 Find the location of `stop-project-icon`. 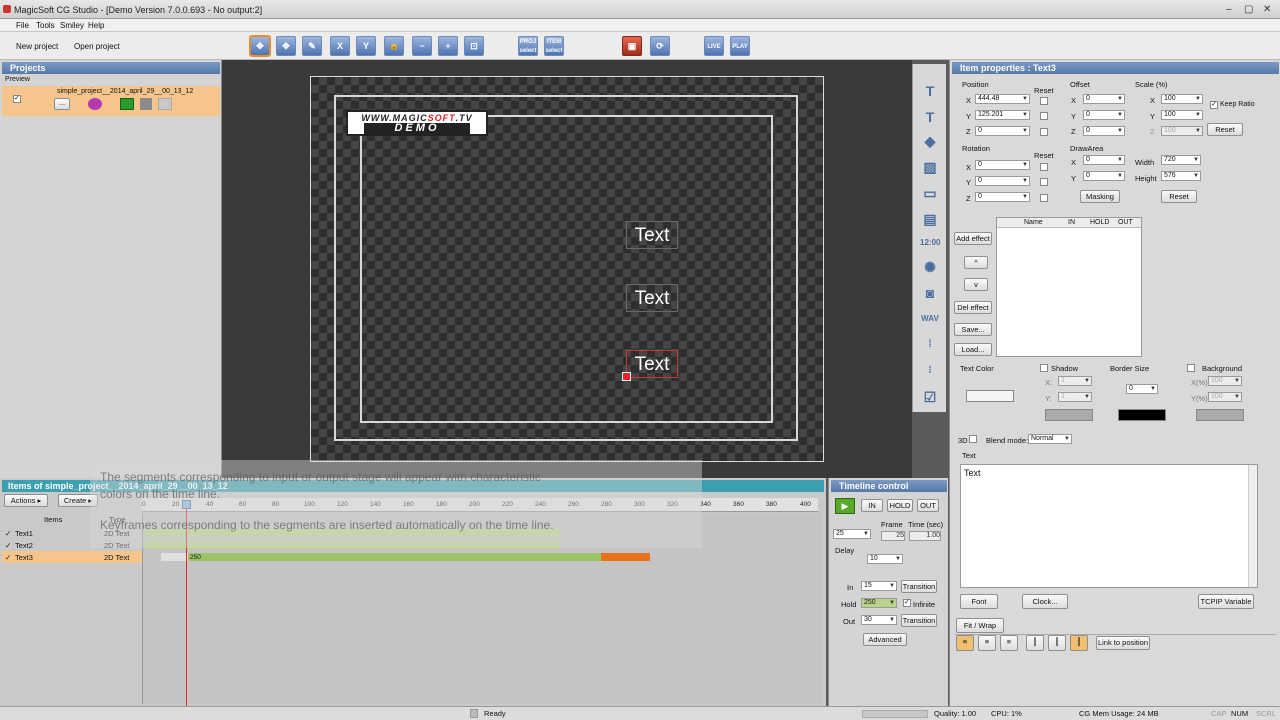

stop-project-icon is located at coordinates (146, 104).